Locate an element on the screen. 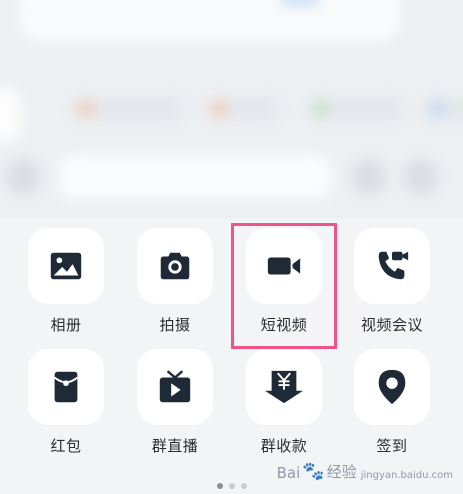  highlight-box is located at coordinates (284, 286).